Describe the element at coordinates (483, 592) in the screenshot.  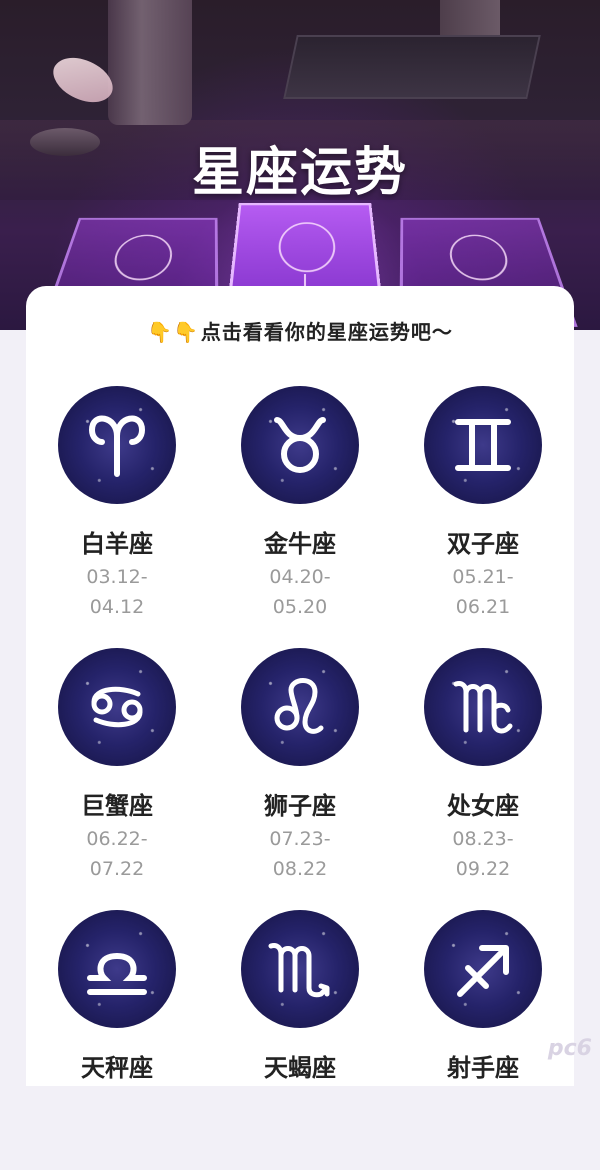
I see `zodiac-dates: 05.21- 06.21` at that location.